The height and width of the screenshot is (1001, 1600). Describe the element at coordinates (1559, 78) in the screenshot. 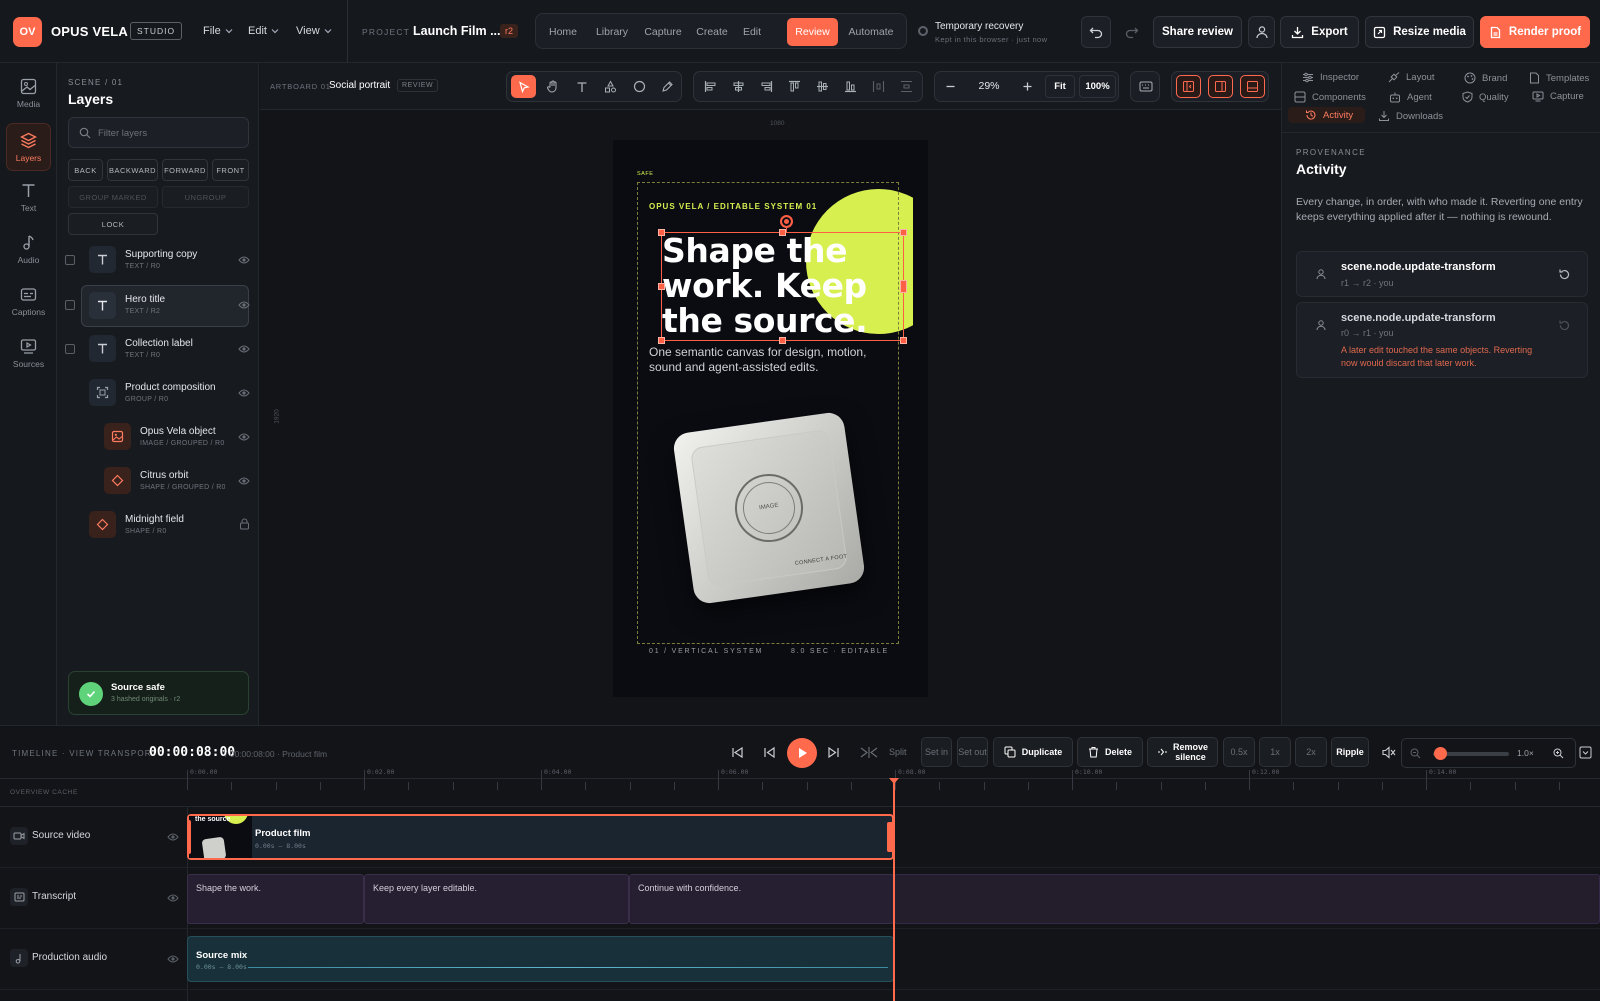

I see `tab-templates: Templates` at that location.